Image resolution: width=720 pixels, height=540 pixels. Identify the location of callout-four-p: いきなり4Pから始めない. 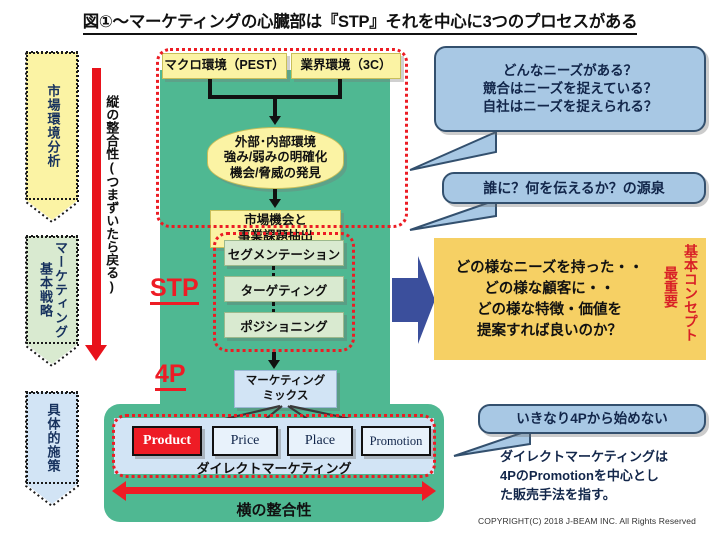
(592, 419).